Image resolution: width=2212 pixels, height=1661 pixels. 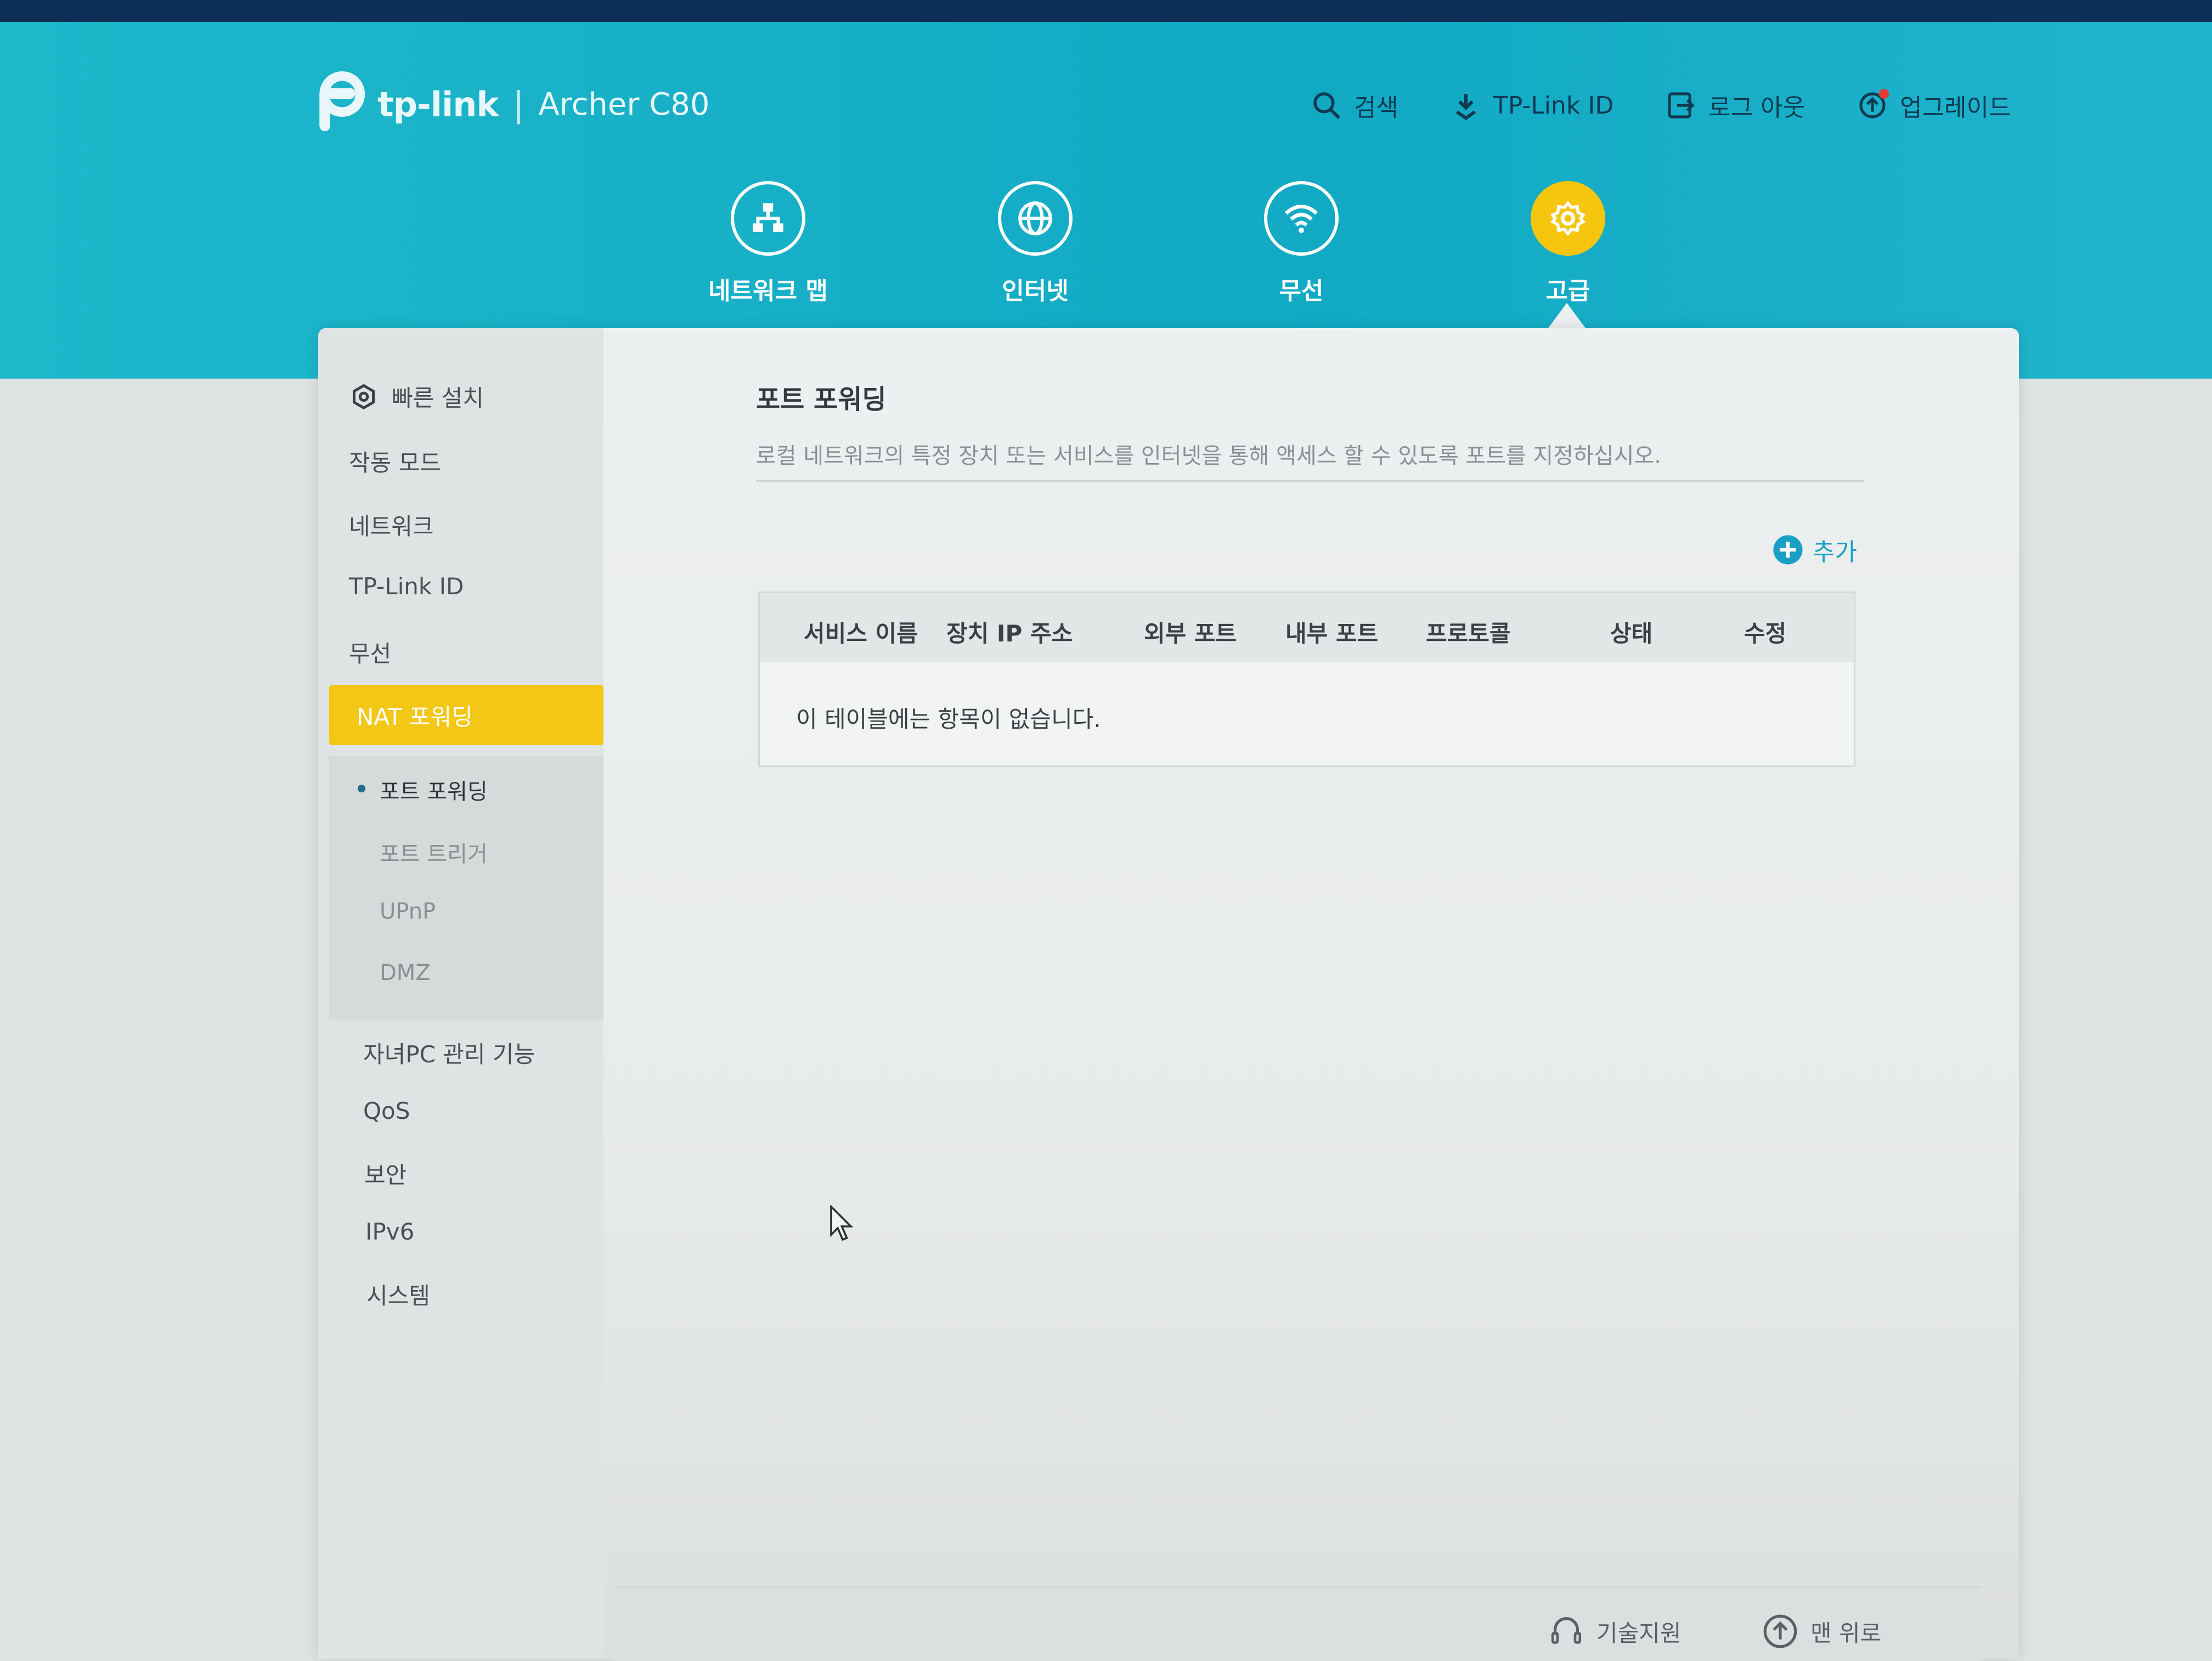 What do you see at coordinates (1682, 105) in the screenshot?
I see `logout-icon` at bounding box center [1682, 105].